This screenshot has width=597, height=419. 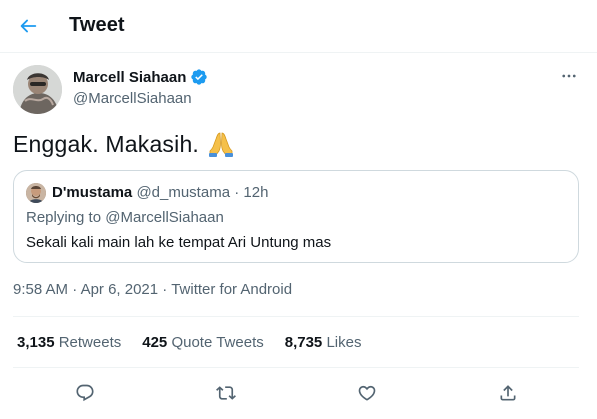 What do you see at coordinates (344, 342) in the screenshot?
I see `likes-label: Likes` at bounding box center [344, 342].